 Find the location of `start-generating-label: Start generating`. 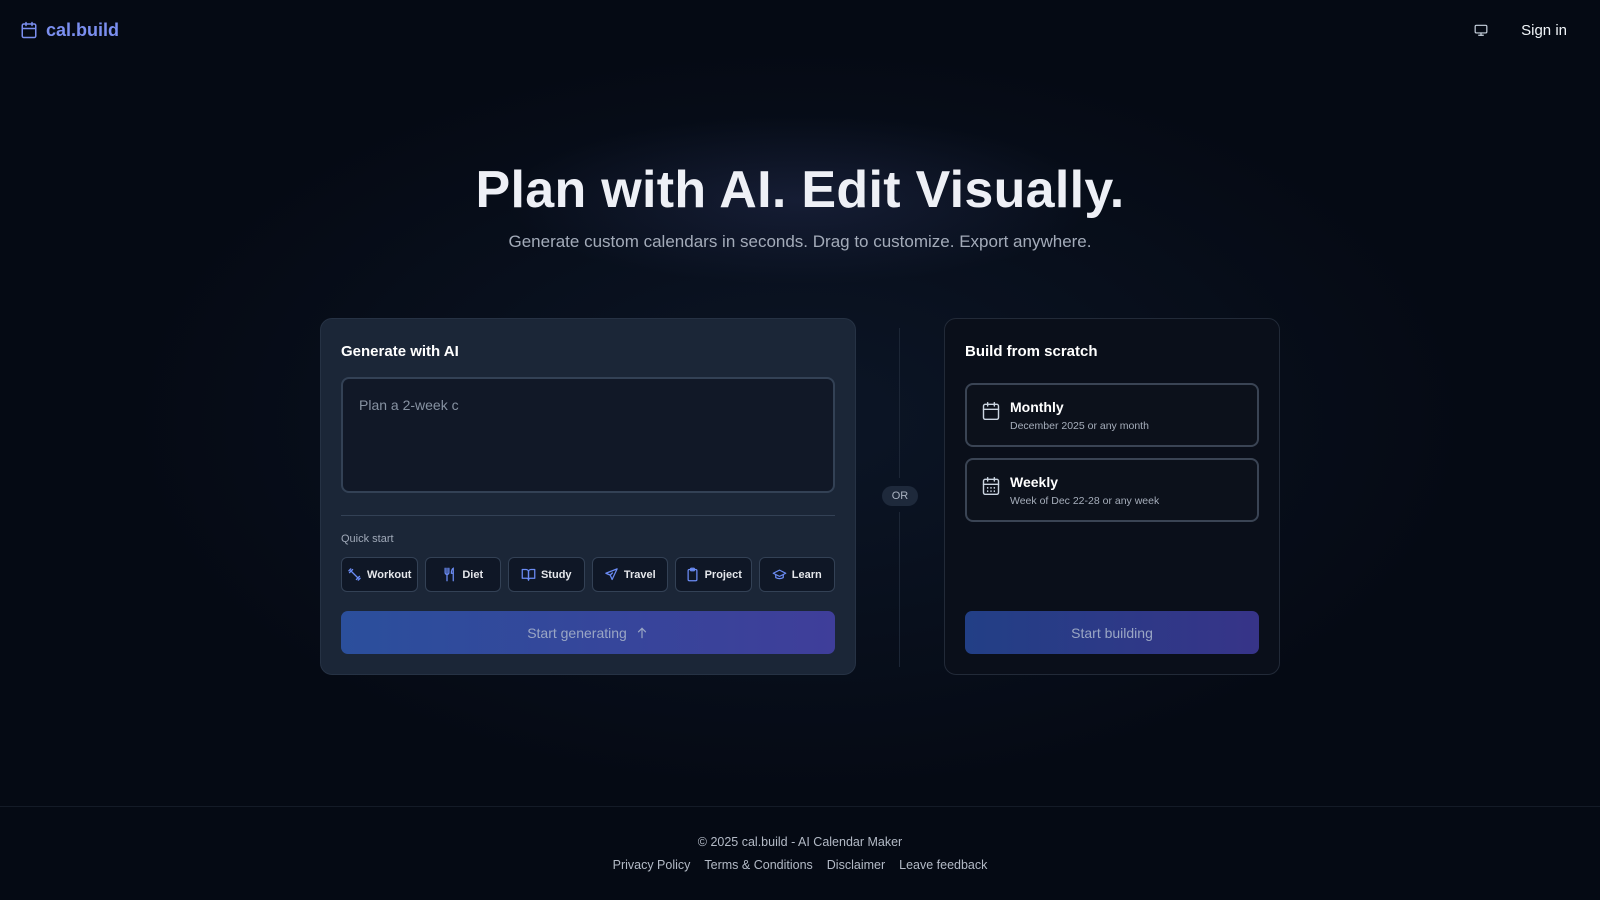

start-generating-label: Start generating is located at coordinates (577, 632).